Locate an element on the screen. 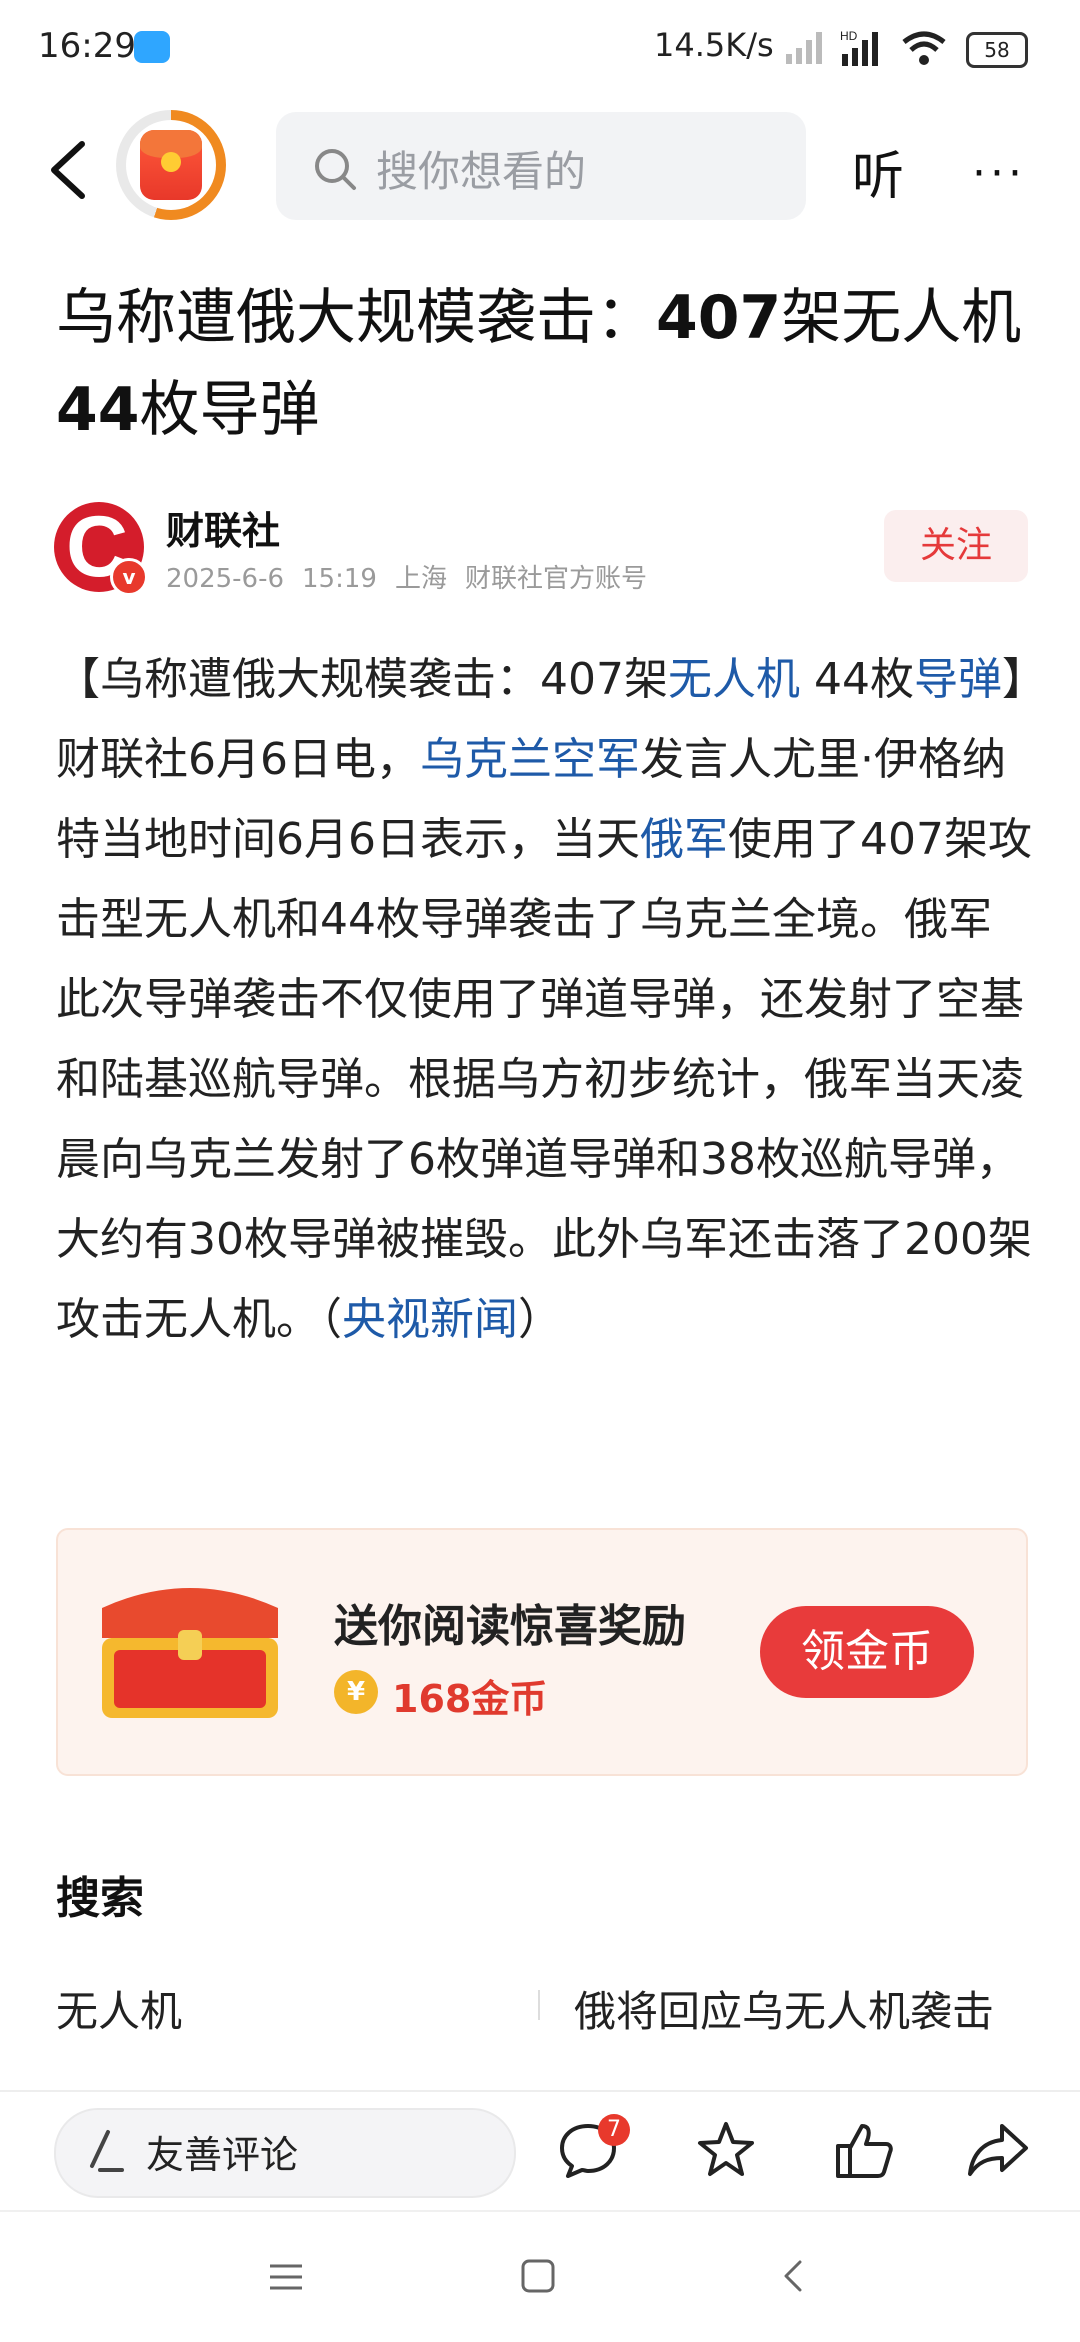 Image resolution: width=1080 pixels, height=2342 pixels. claim-coins-button: 领金币 is located at coordinates (867, 1652).